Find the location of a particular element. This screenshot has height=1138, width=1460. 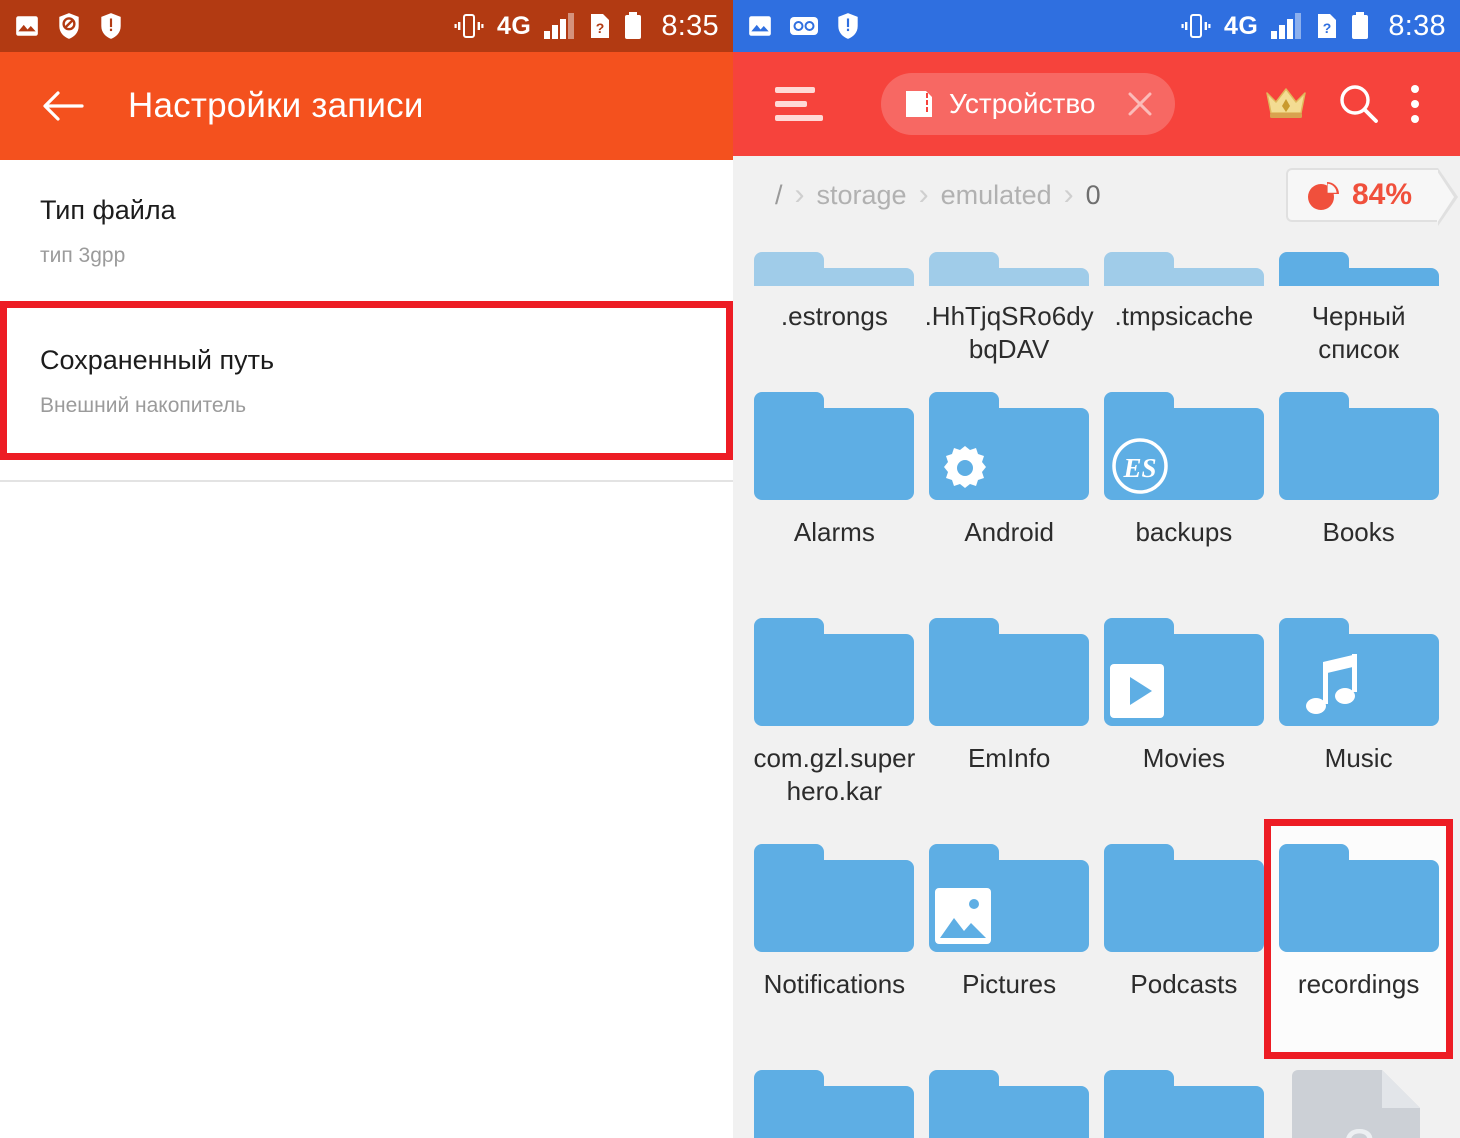

file-item-books: Books is located at coordinates (1358, 487).